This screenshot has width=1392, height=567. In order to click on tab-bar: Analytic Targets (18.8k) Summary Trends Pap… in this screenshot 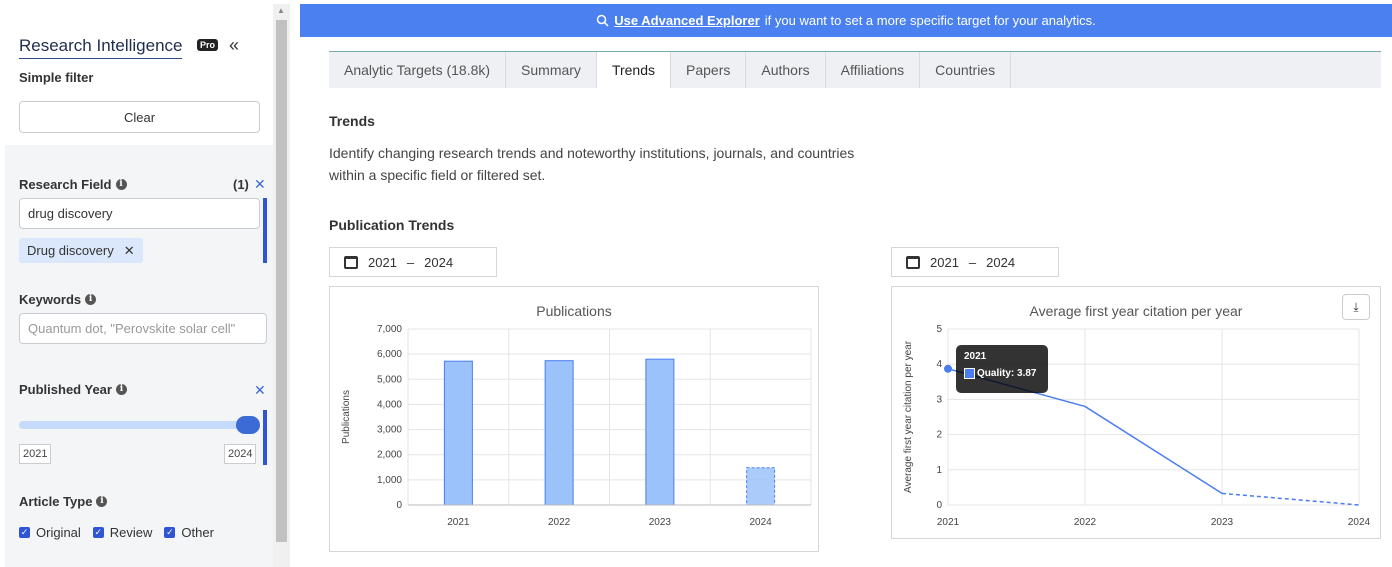, I will do `click(855, 69)`.